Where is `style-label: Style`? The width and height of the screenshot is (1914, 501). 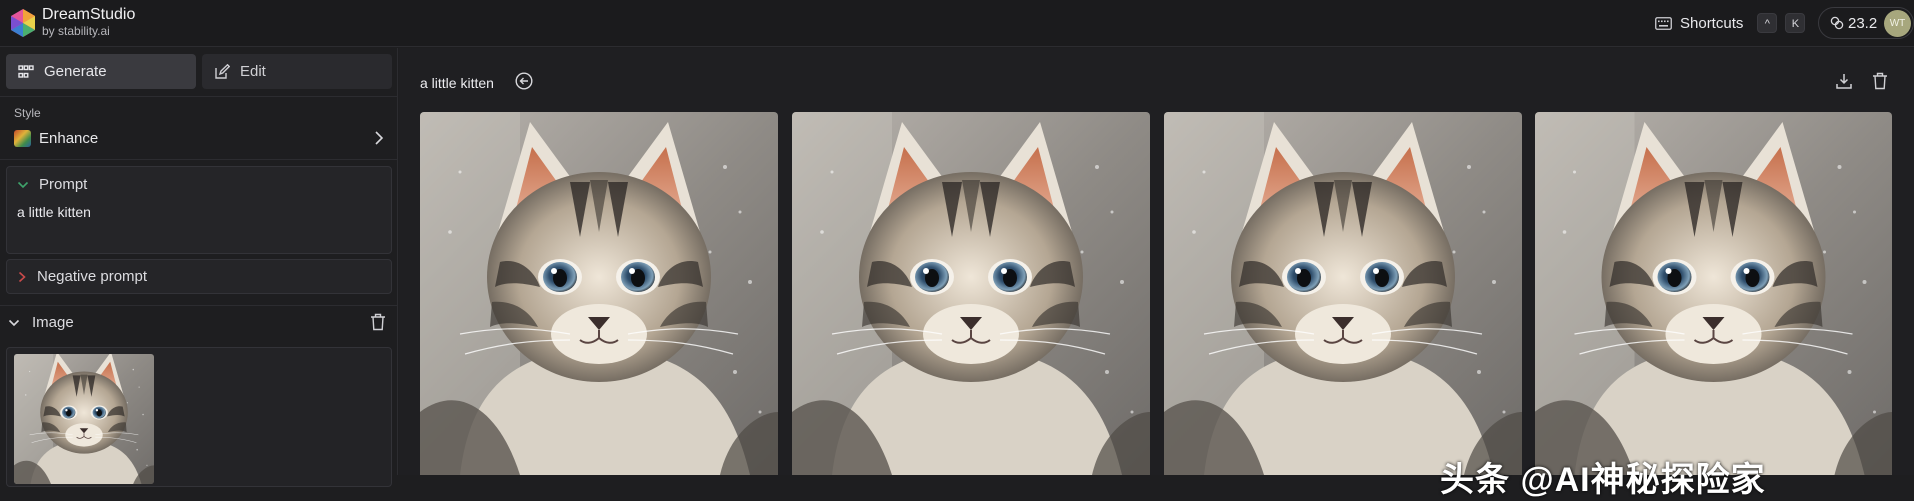
style-label: Style is located at coordinates (27, 113).